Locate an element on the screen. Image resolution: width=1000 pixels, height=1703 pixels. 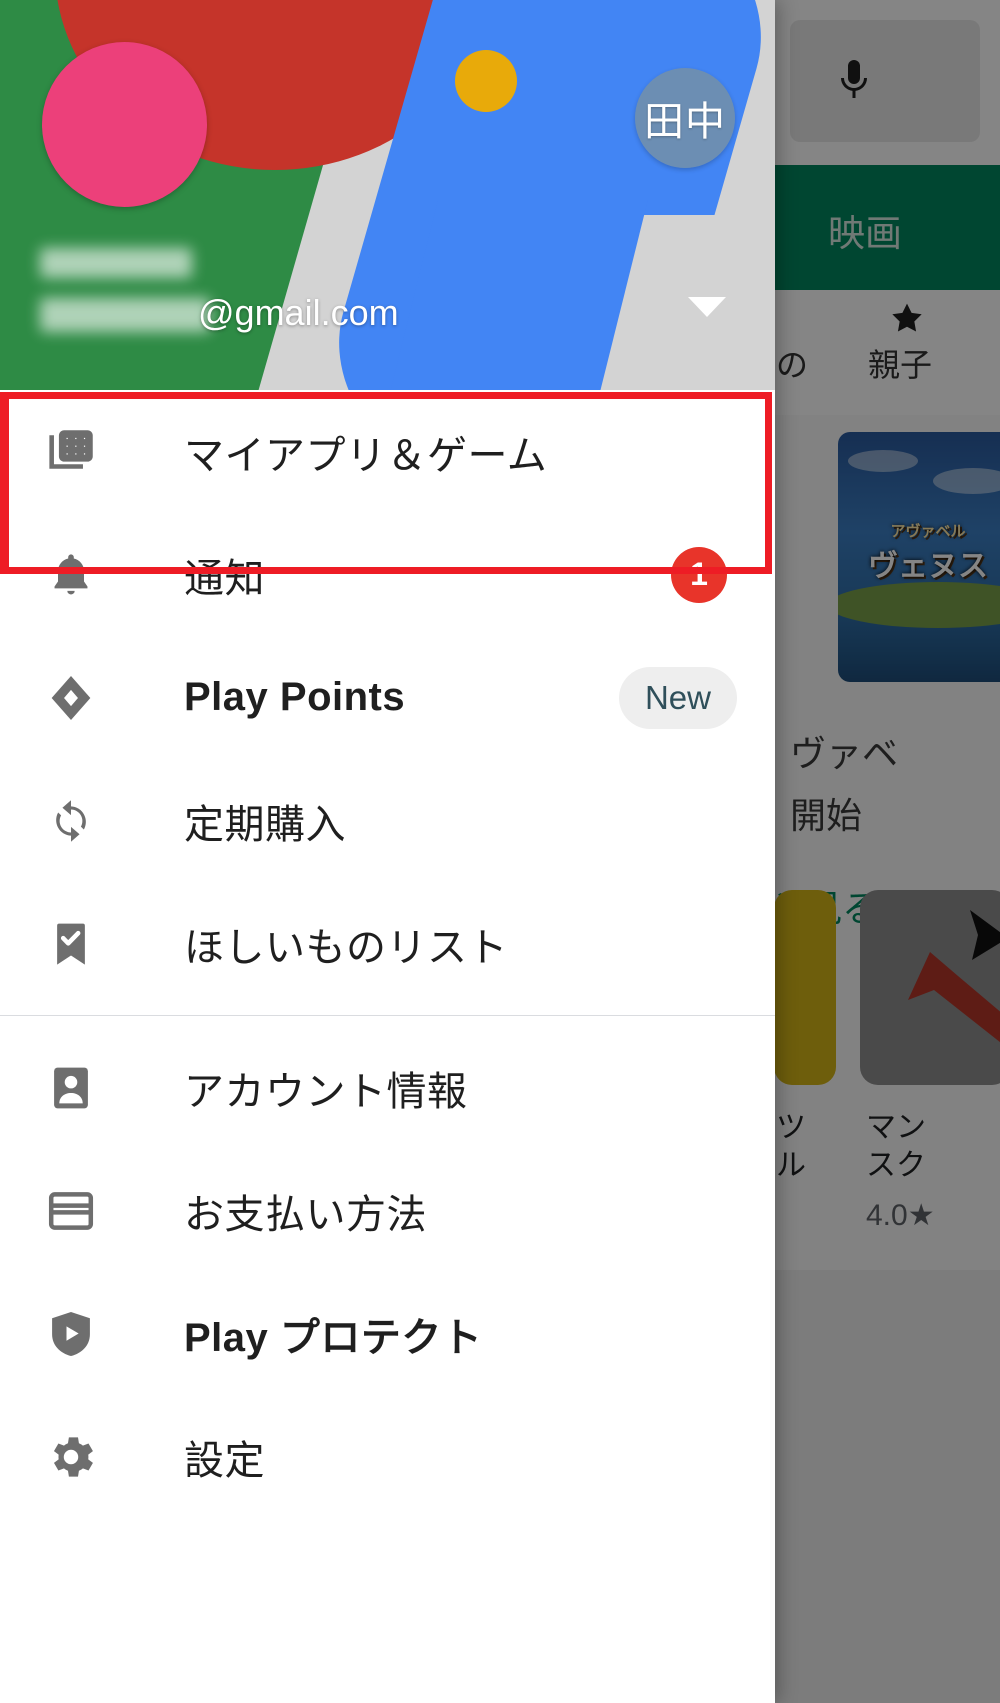
credit-card-icon is located at coordinates (71, 1211).